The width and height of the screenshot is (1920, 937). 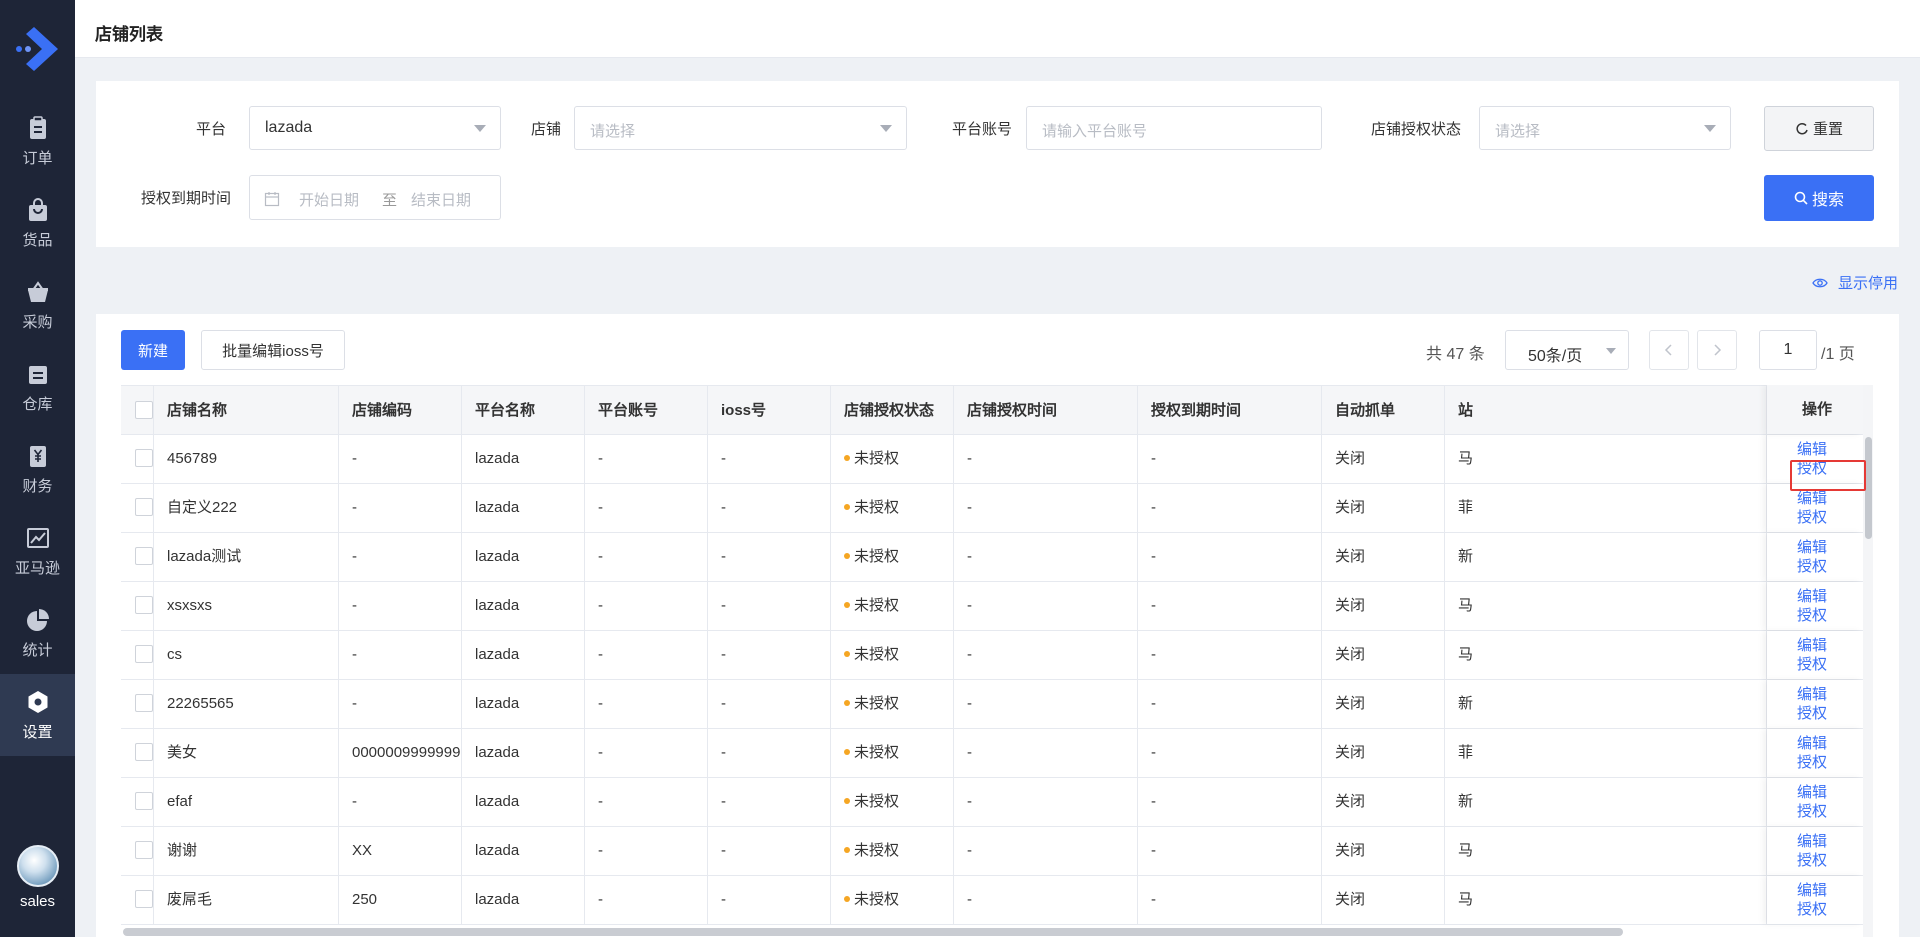 What do you see at coordinates (1717, 350) in the screenshot?
I see `next-page-button` at bounding box center [1717, 350].